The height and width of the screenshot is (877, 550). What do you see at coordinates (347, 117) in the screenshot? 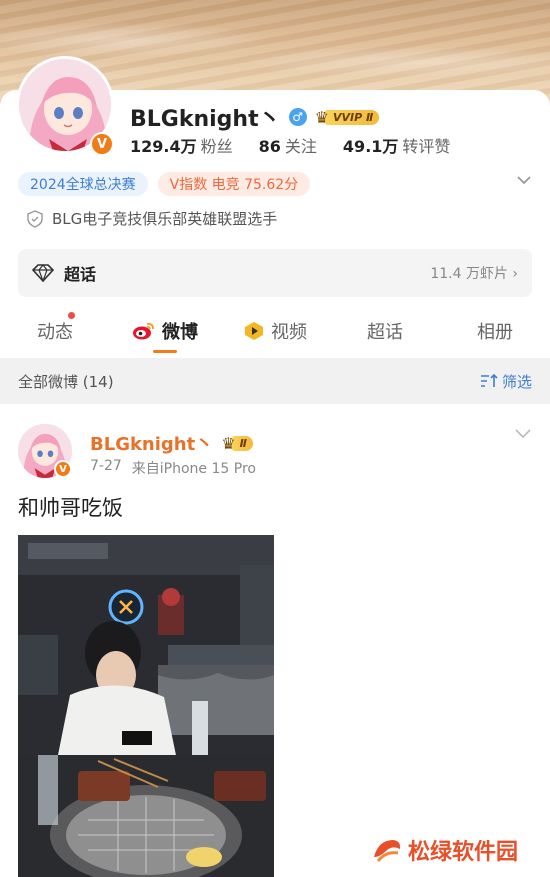
I see `vvip-badge: ♛ VVIP Ⅱ` at bounding box center [347, 117].